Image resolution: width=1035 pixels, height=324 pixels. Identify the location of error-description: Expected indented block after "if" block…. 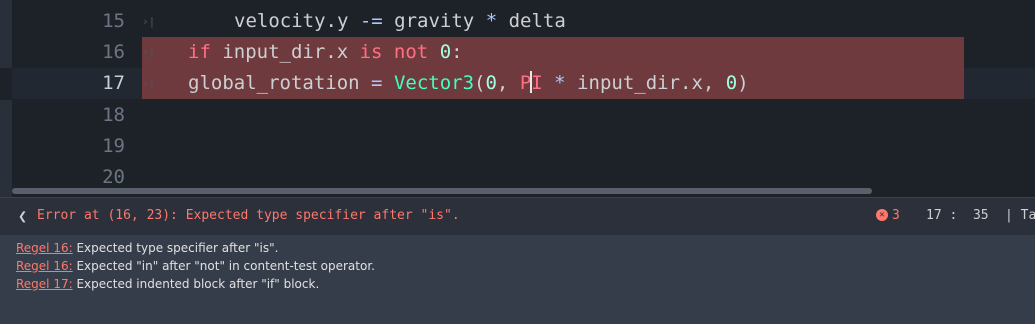
(196, 284).